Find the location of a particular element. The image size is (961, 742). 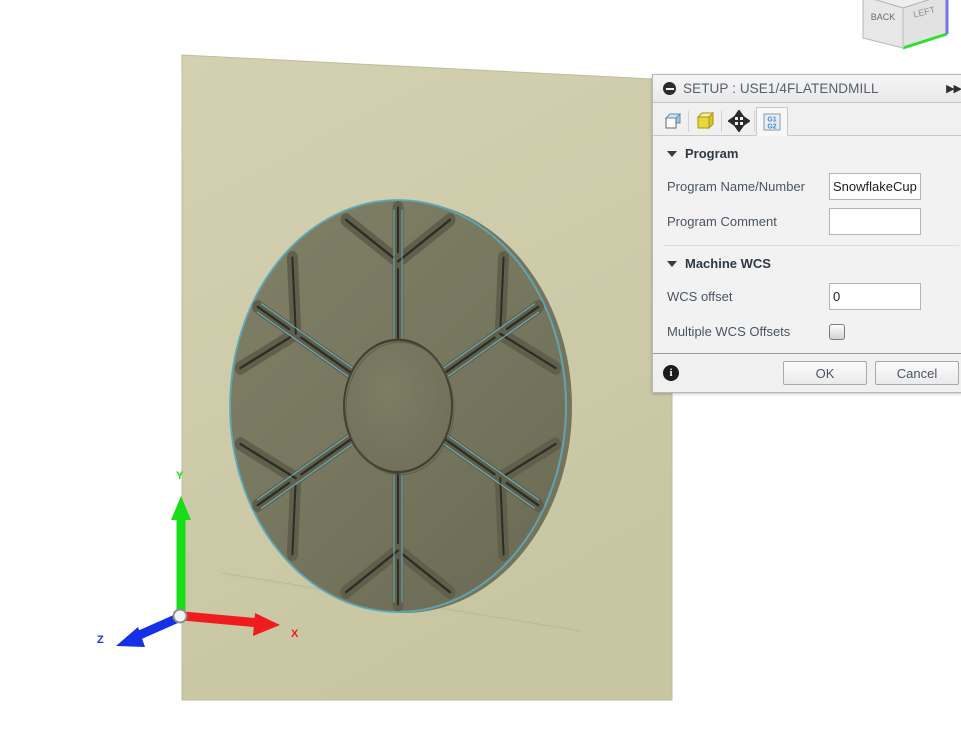

label-wcs-offset: WCS offset is located at coordinates (700, 296).